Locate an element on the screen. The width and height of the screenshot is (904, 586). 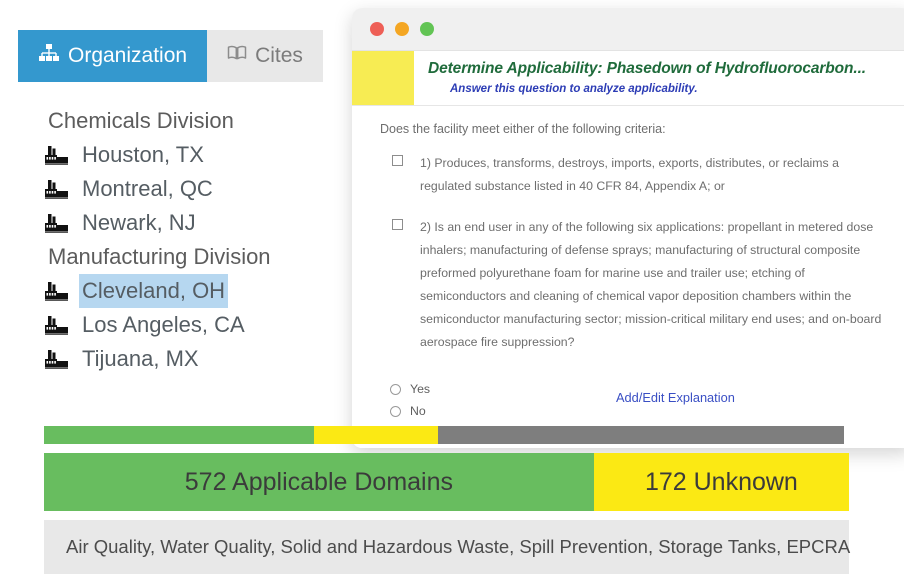
tree-item-tijuana-mx: Tijuana, MX is located at coordinates (194, 359).